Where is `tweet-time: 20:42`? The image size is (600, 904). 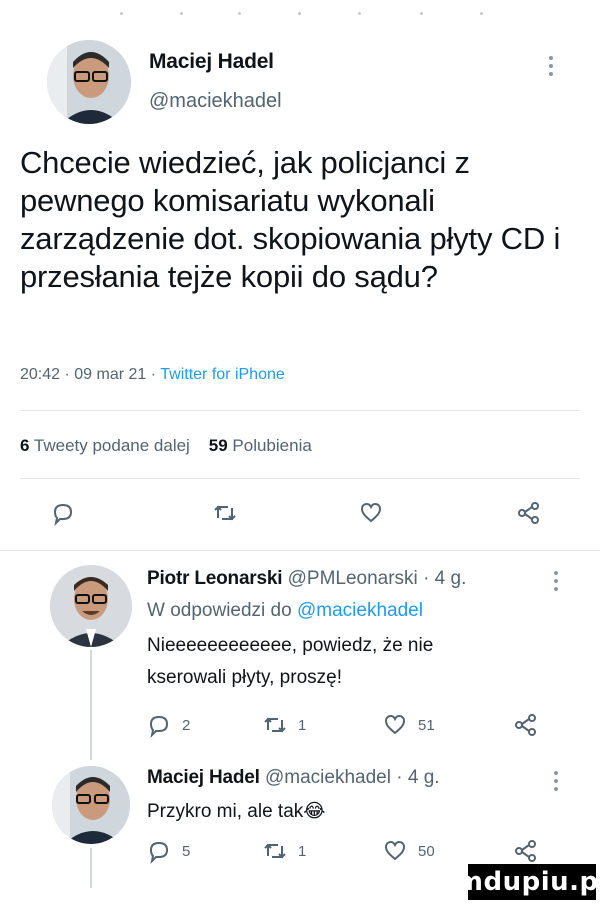
tweet-time: 20:42 is located at coordinates (40, 374).